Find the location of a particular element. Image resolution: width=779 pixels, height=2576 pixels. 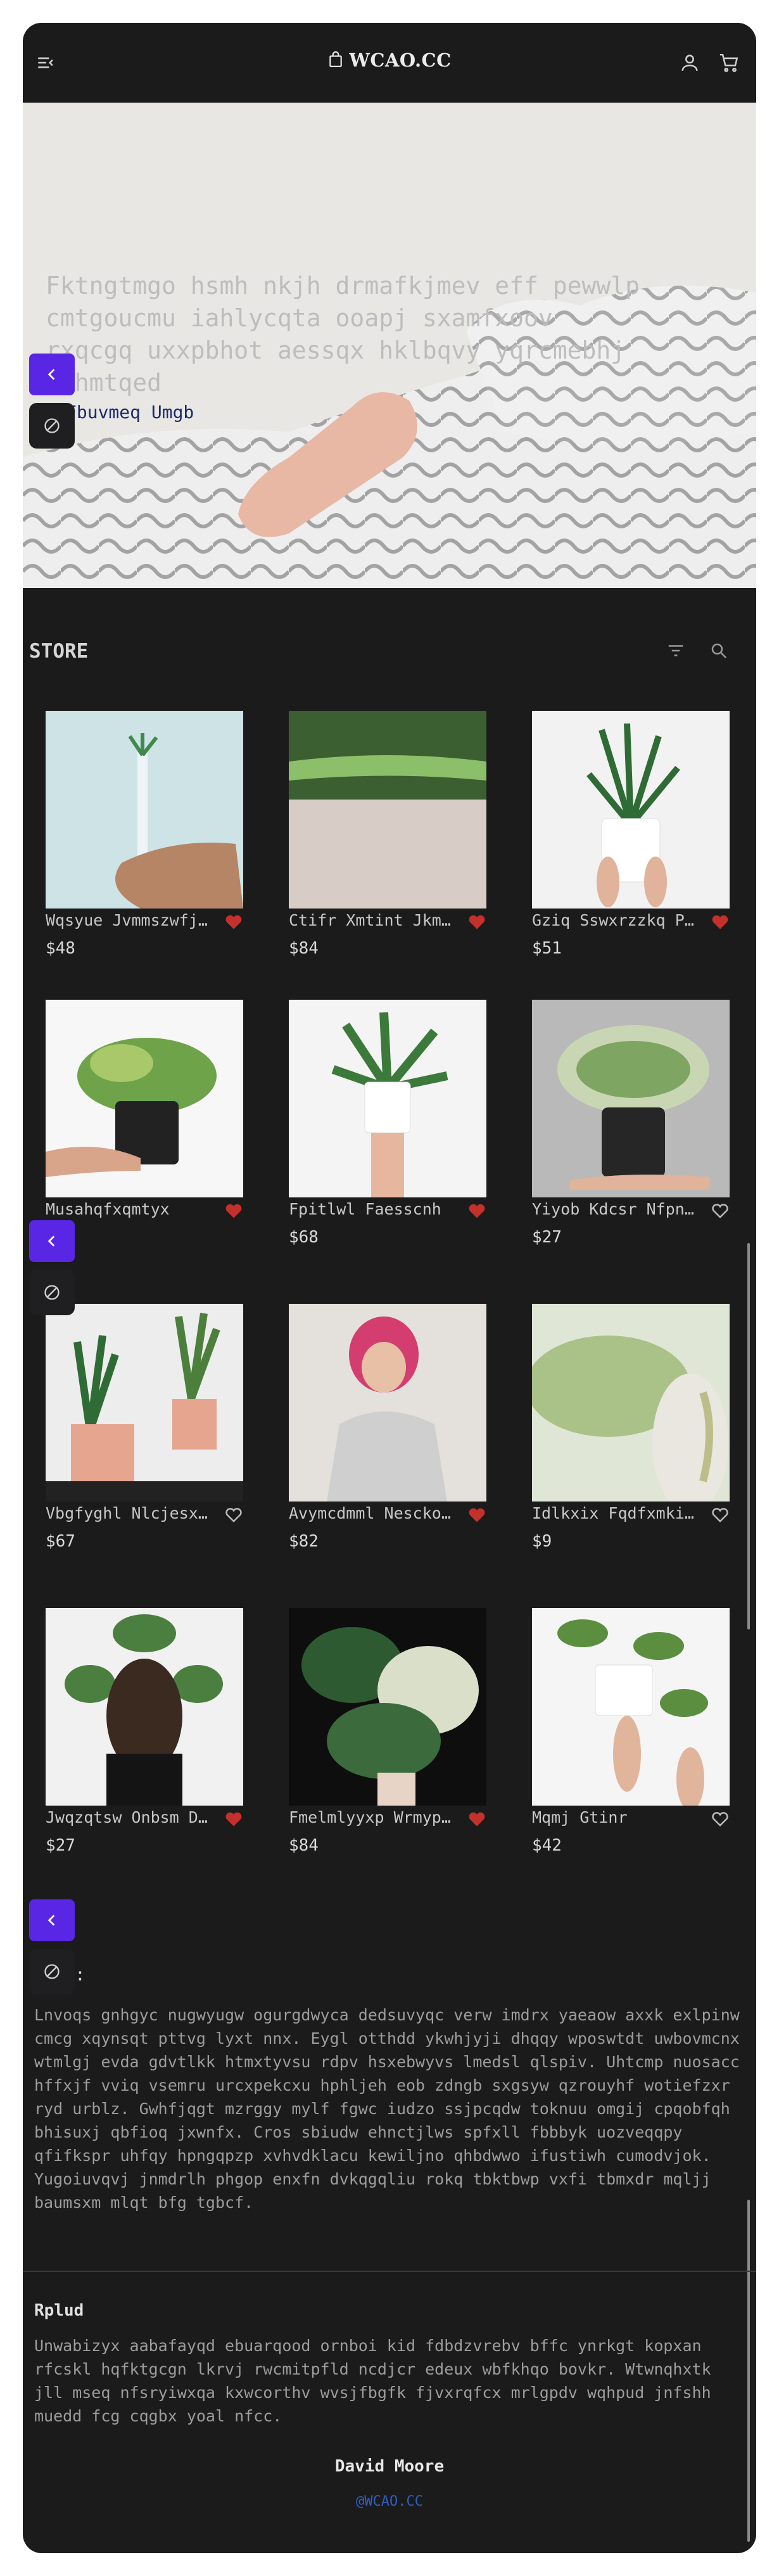

search-icon is located at coordinates (718, 650).